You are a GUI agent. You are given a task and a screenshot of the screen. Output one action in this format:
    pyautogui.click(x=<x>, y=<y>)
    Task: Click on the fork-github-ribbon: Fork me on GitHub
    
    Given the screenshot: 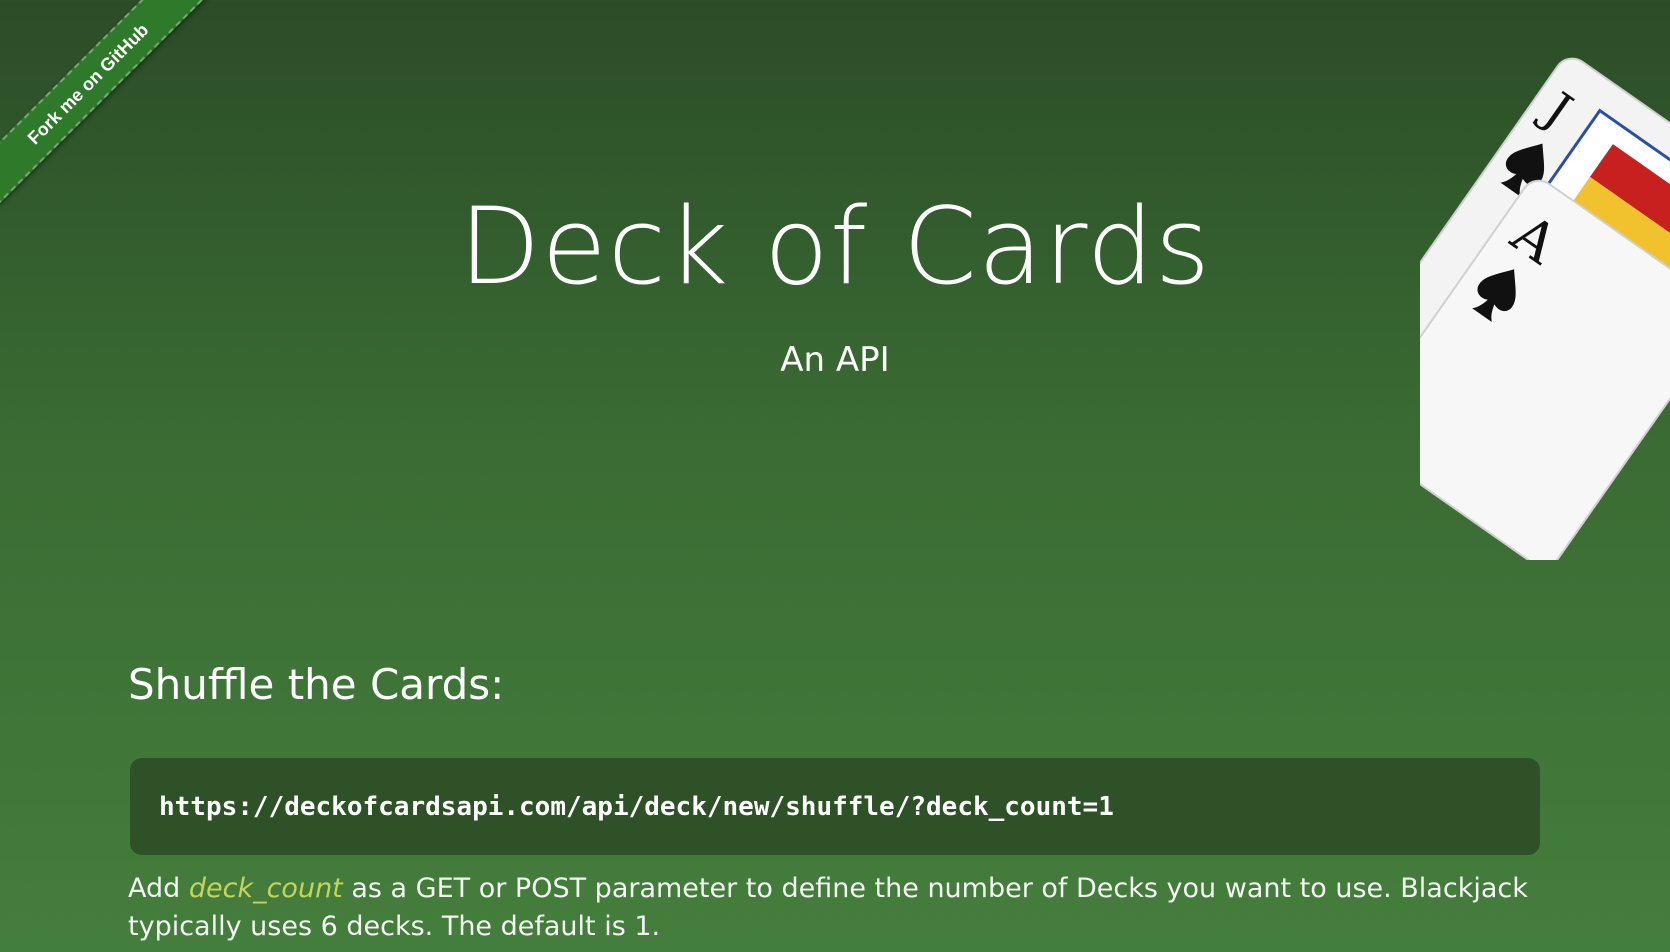 What is the action you would take?
    pyautogui.click(x=105, y=103)
    